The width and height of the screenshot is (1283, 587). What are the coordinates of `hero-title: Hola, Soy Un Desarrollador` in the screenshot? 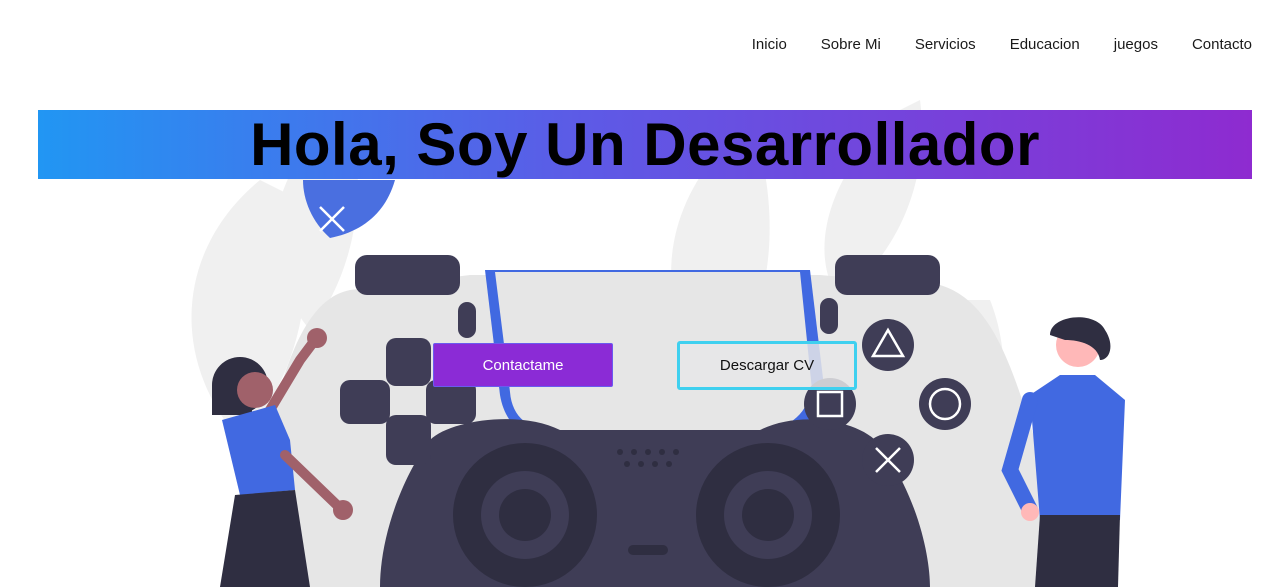 It's located at (645, 144).